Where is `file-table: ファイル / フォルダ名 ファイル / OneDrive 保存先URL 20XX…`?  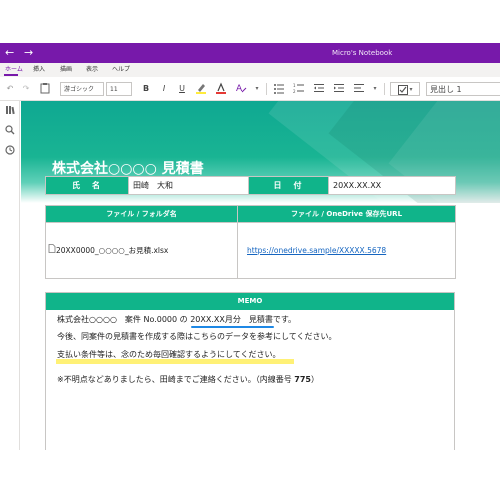
file-table: ファイル / フォルダ名 ファイル / OneDrive 保存先URL 20XX… is located at coordinates (250, 242).